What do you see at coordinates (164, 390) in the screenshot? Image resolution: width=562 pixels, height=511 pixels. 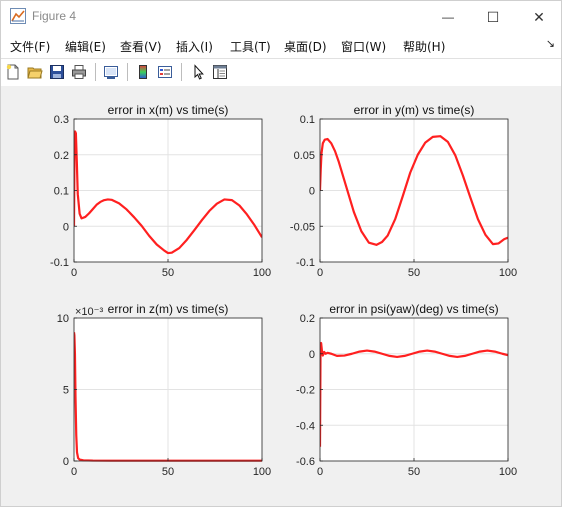 I see `subplot-z-error: 0 50 100 0 5 10 ×10⁻³ error in z(m) vs time(s)` at bounding box center [164, 390].